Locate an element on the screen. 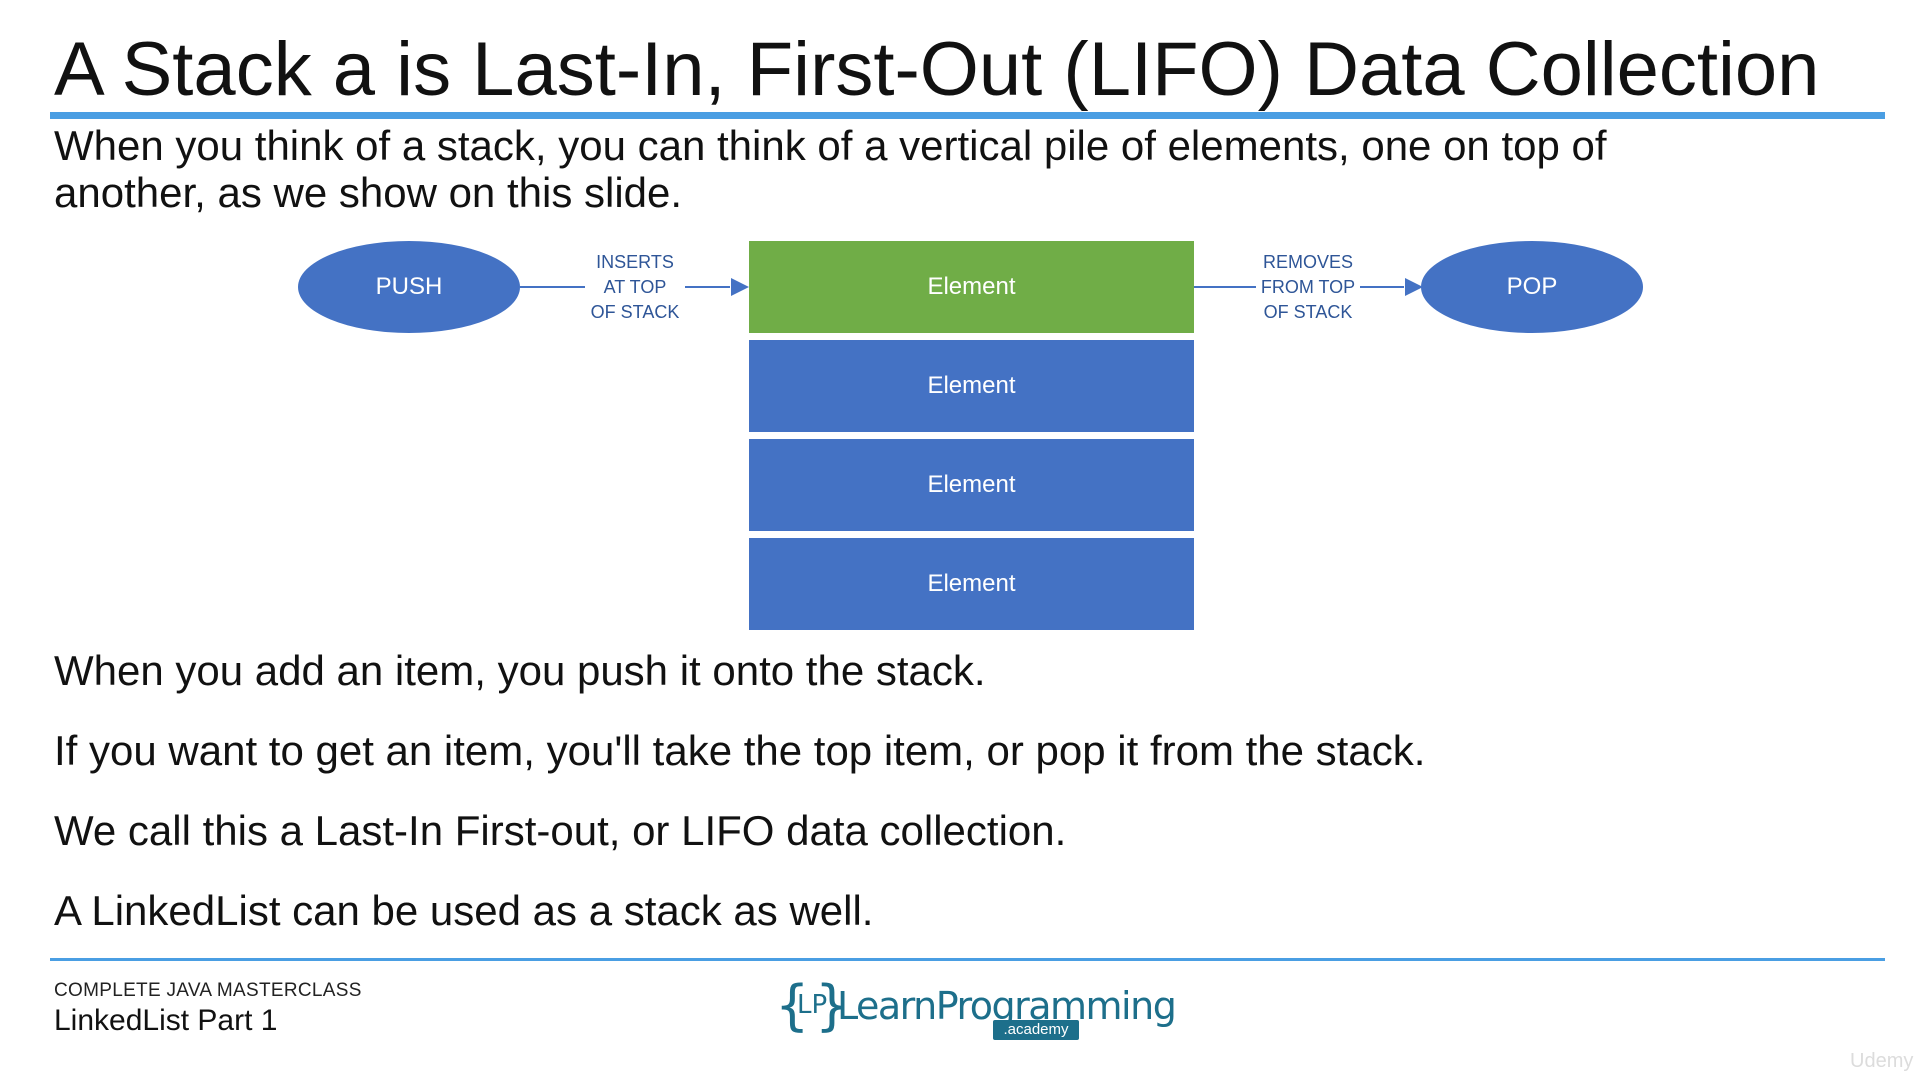  intro-line-2: another, as we show on this slide. is located at coordinates (368, 192).